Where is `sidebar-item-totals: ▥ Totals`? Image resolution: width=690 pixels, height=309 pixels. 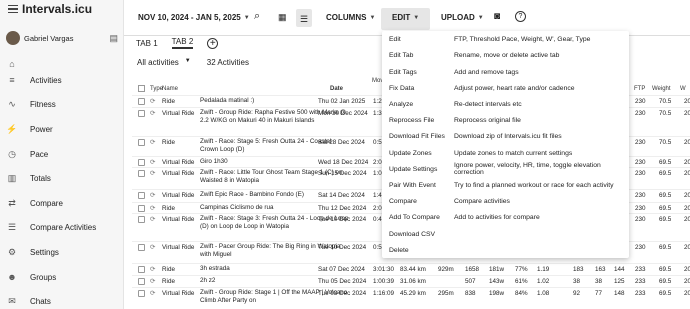 sidebar-item-totals: ▥ Totals is located at coordinates (28, 178).